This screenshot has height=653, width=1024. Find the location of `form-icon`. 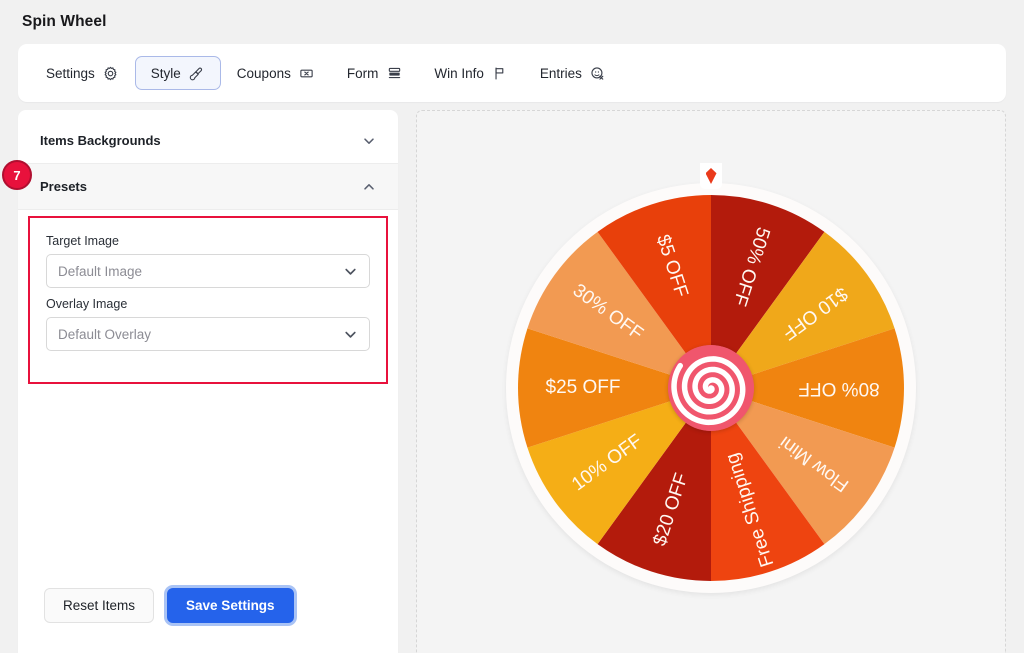

form-icon is located at coordinates (394, 73).